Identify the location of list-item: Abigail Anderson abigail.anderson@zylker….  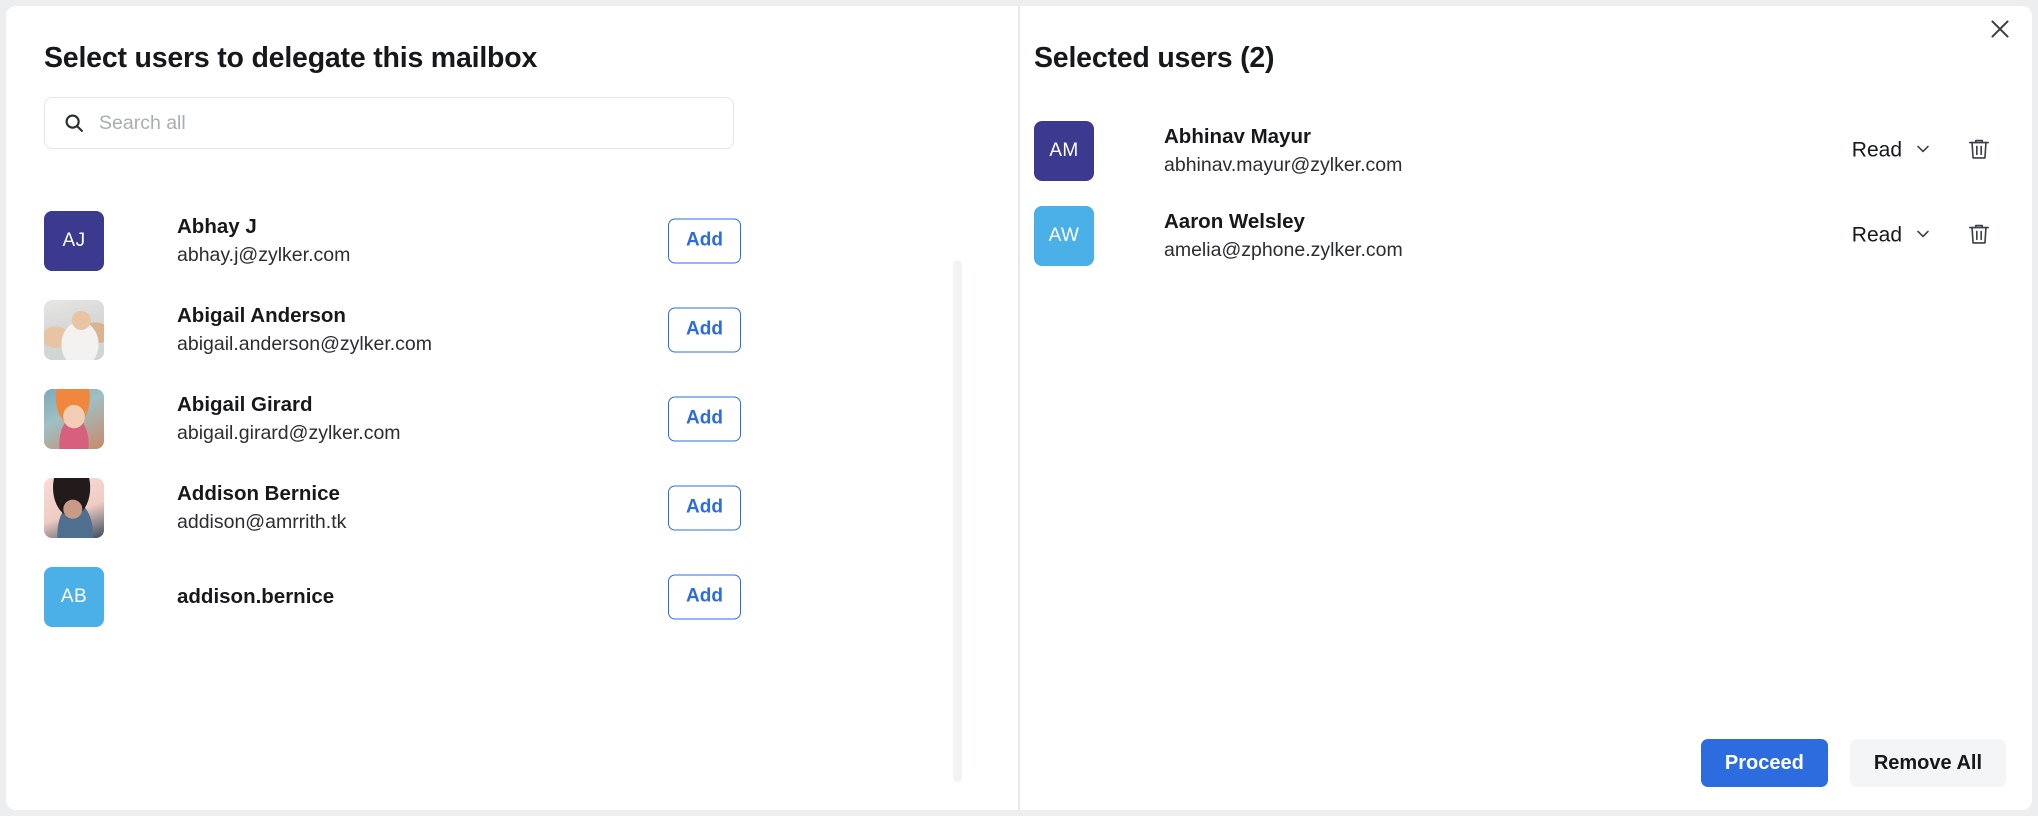
(512, 329).